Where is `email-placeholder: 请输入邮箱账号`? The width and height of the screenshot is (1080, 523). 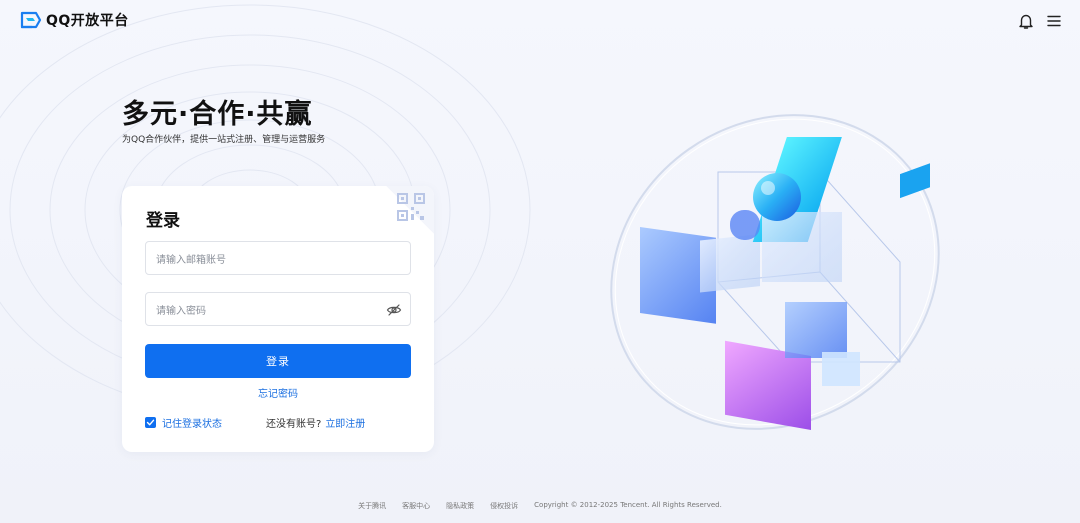
email-placeholder: 请输入邮箱账号 is located at coordinates (191, 260).